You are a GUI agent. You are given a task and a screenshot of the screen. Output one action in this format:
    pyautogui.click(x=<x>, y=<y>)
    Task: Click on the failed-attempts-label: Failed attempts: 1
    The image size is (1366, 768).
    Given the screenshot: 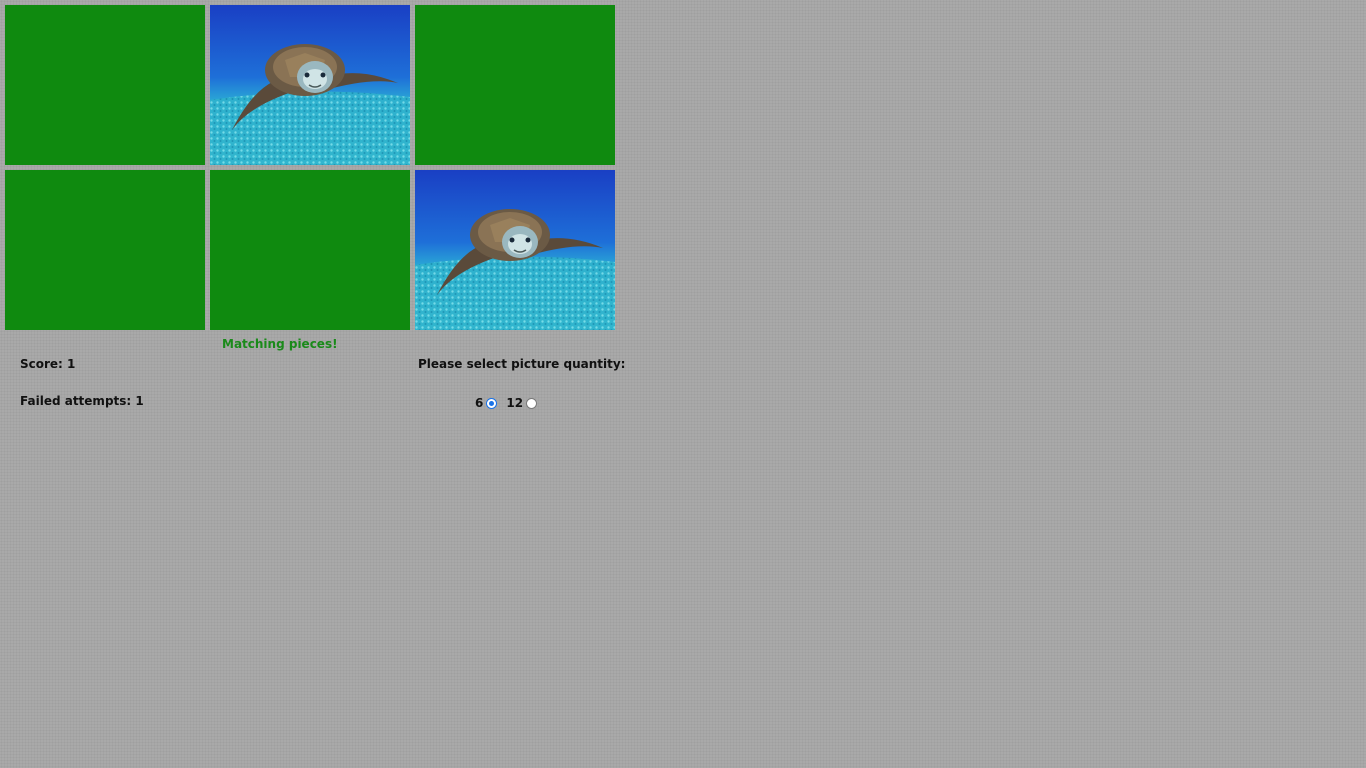 What is the action you would take?
    pyautogui.click(x=82, y=401)
    